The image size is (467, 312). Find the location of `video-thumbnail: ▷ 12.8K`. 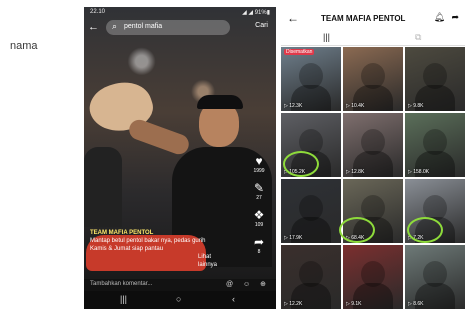

video-thumbnail: ▷ 12.8K is located at coordinates (373, 145).